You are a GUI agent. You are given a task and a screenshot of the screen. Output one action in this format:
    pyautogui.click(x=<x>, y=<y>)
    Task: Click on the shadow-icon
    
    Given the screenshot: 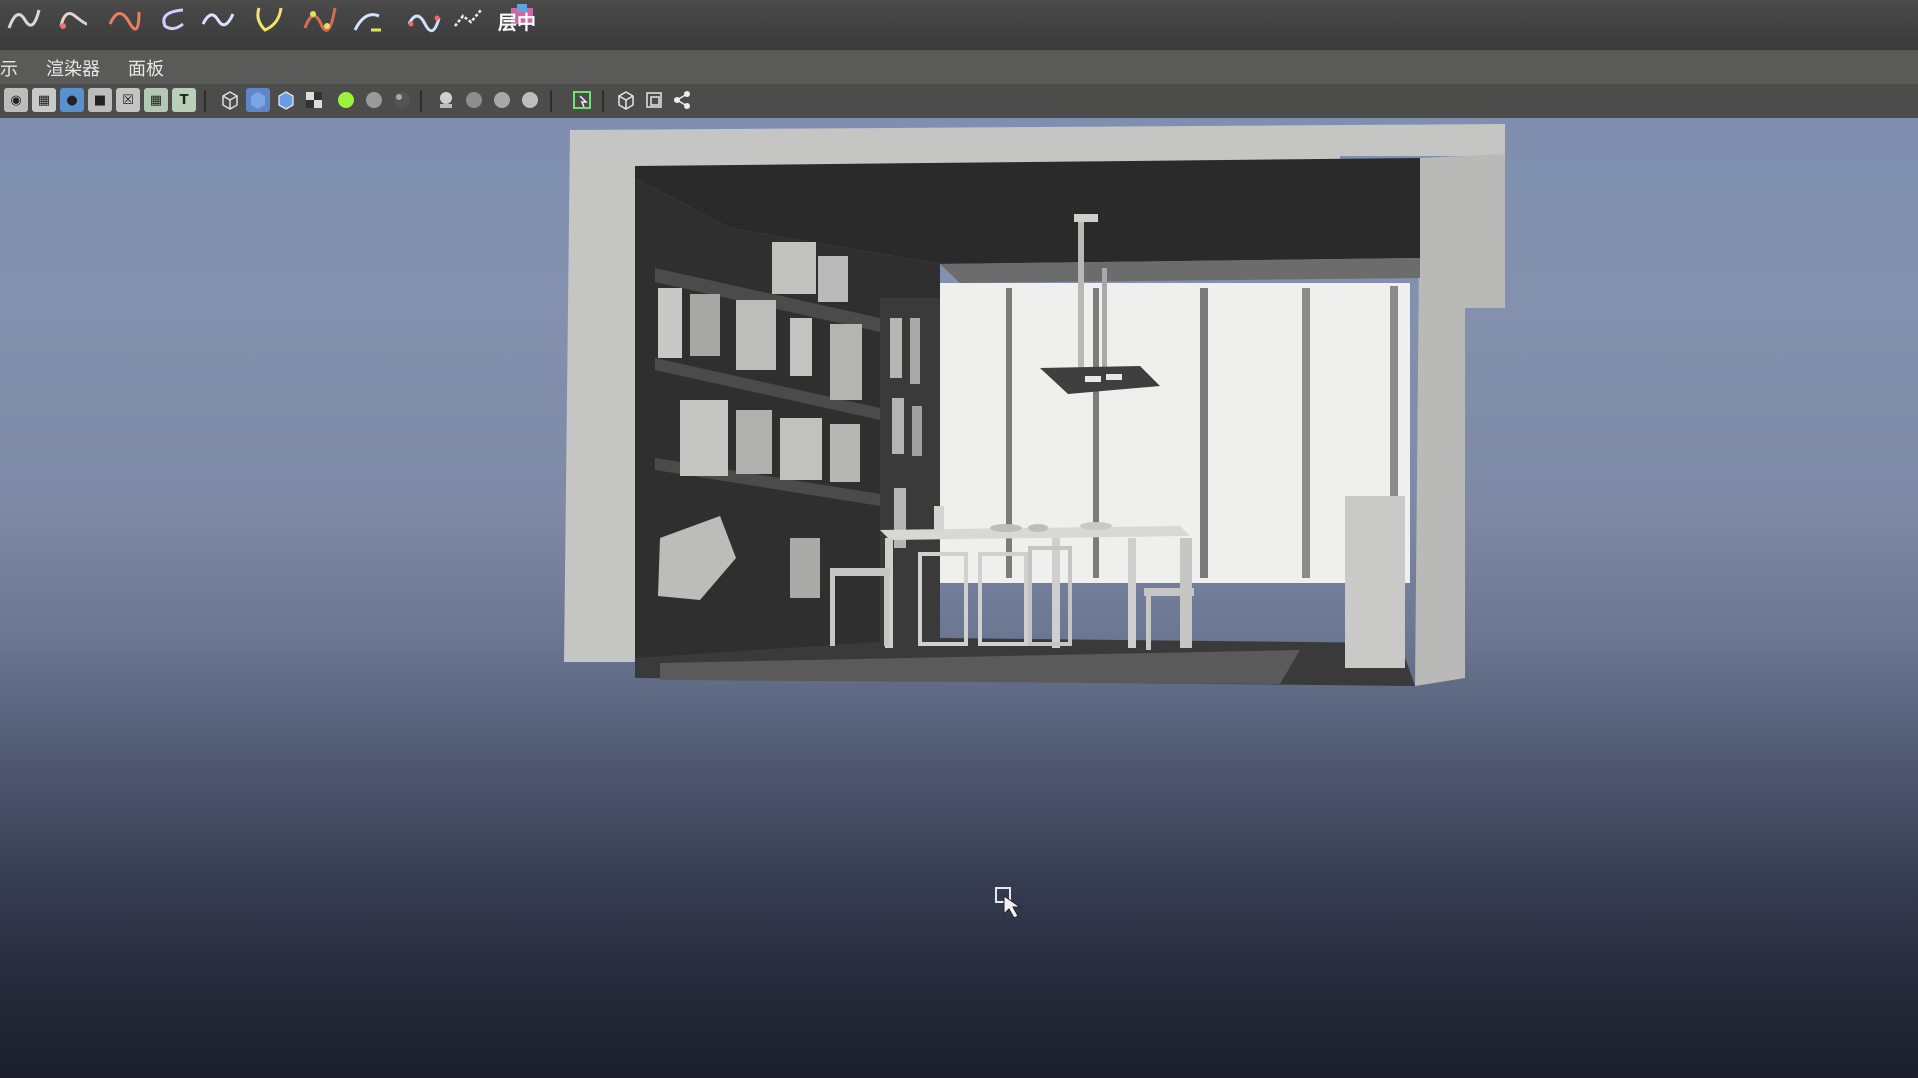 What is the action you would take?
    pyautogui.click(x=474, y=100)
    